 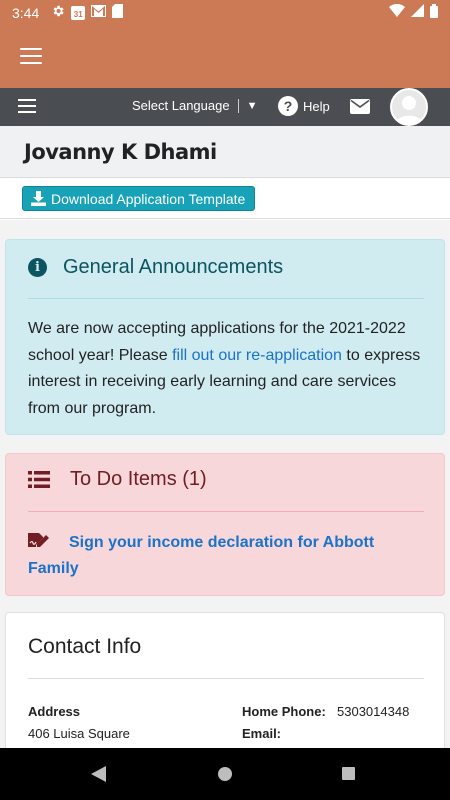 I want to click on nav-hamburger-menu-icon, so click(x=27, y=107).